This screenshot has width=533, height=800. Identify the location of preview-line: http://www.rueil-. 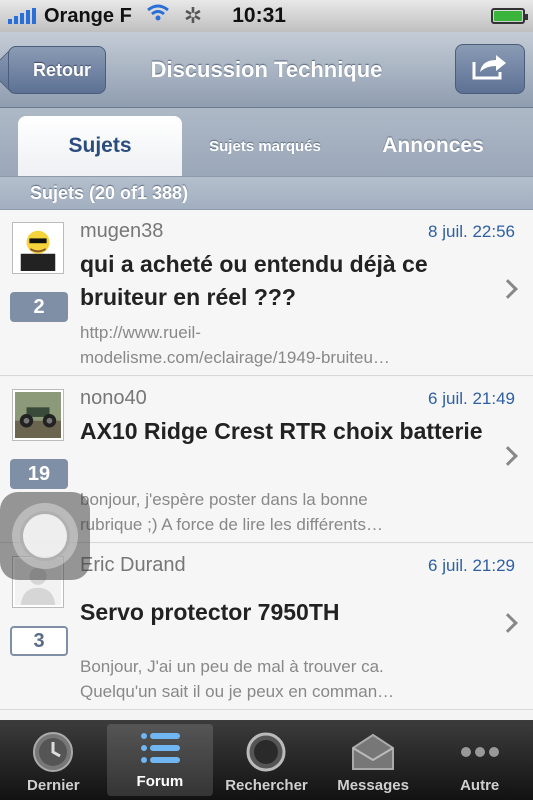
(140, 332).